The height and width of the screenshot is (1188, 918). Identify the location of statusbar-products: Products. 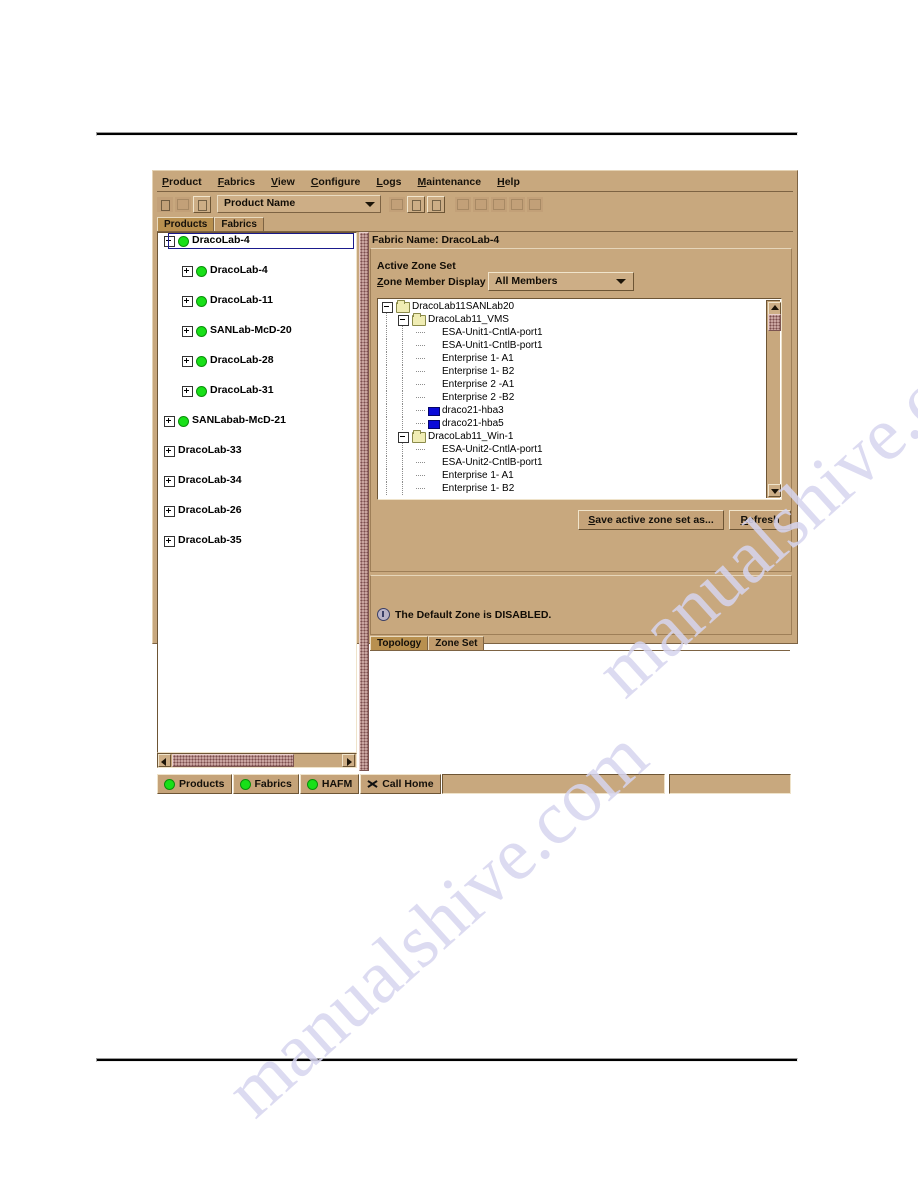
(194, 784).